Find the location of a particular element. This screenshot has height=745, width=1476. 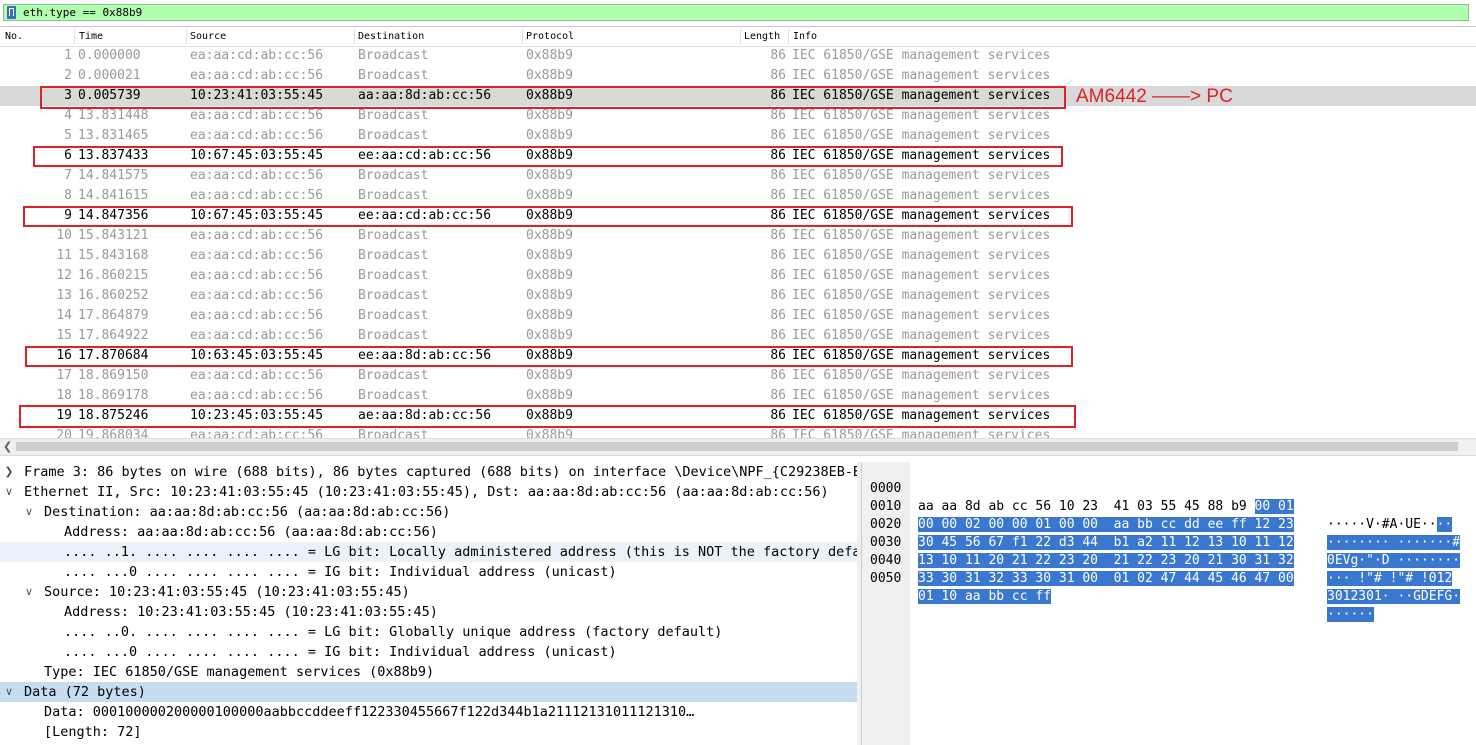

hex-bytes: 01 10 aa bb cc ff is located at coordinates (985, 597).